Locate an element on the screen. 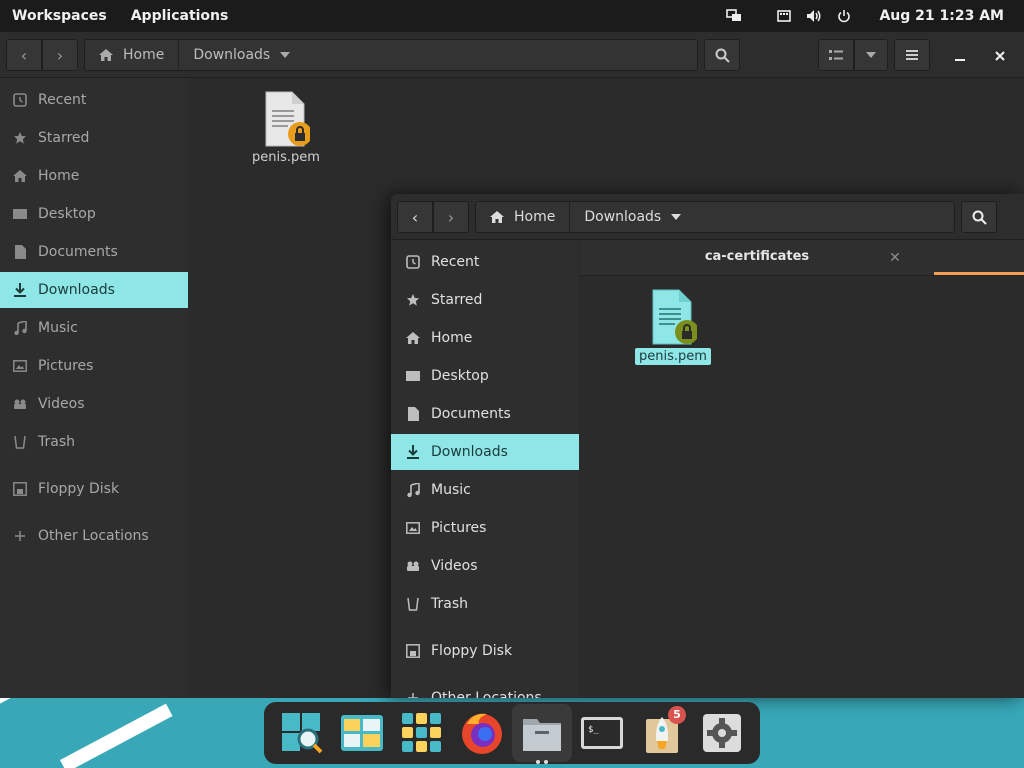 The image size is (1024, 768). power-icon is located at coordinates (844, 16).